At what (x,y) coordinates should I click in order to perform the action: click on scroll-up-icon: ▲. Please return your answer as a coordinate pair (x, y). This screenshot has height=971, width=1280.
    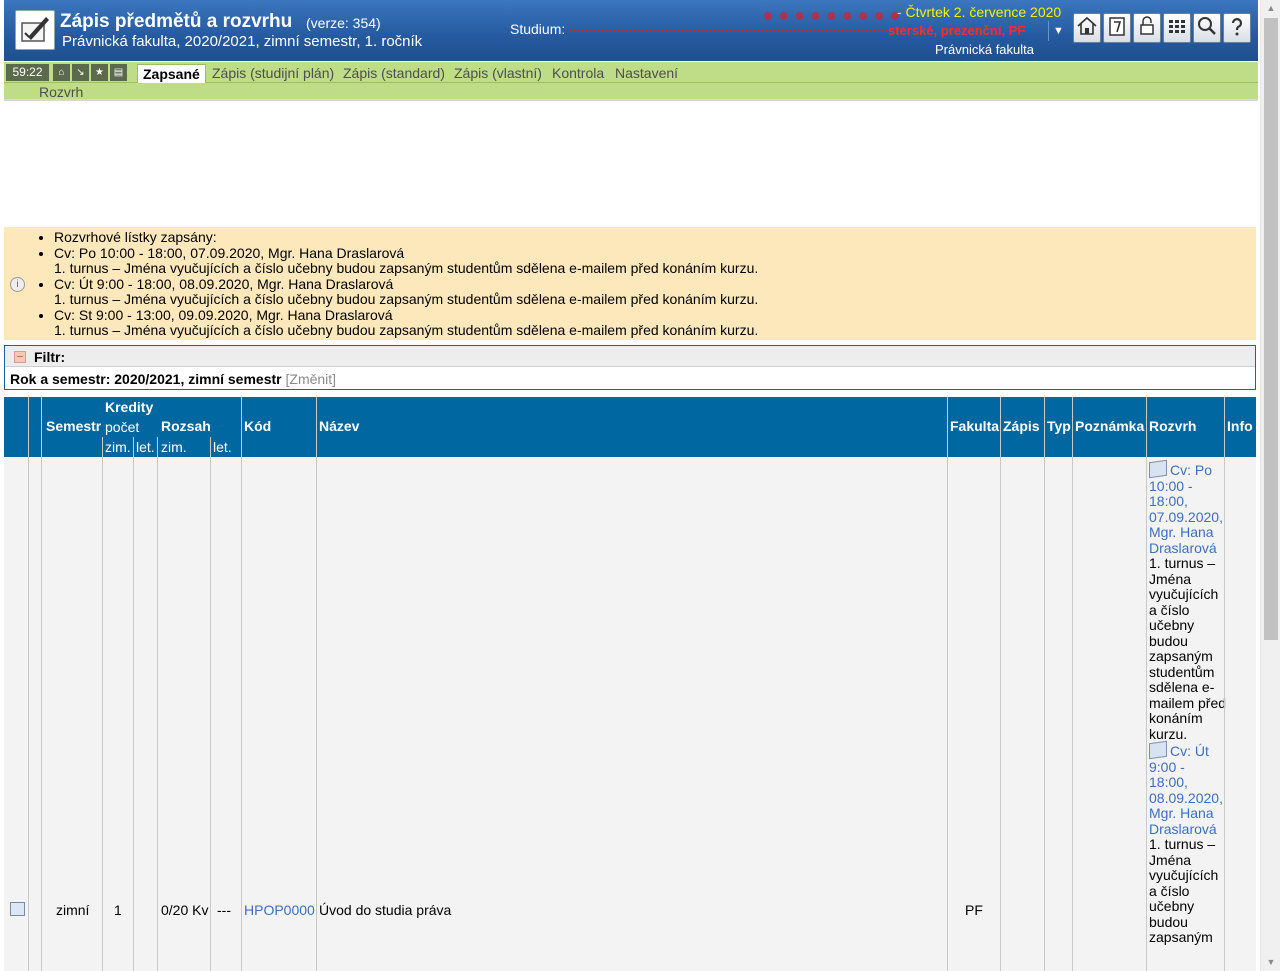
    Looking at the image, I should click on (1270, 8).